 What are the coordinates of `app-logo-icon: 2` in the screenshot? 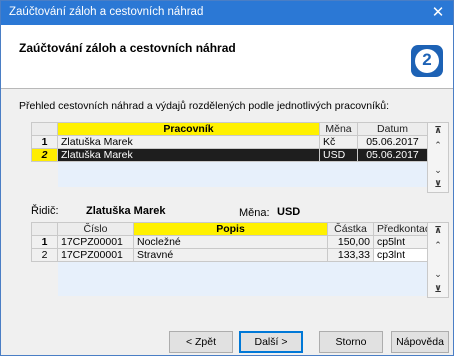 It's located at (427, 61).